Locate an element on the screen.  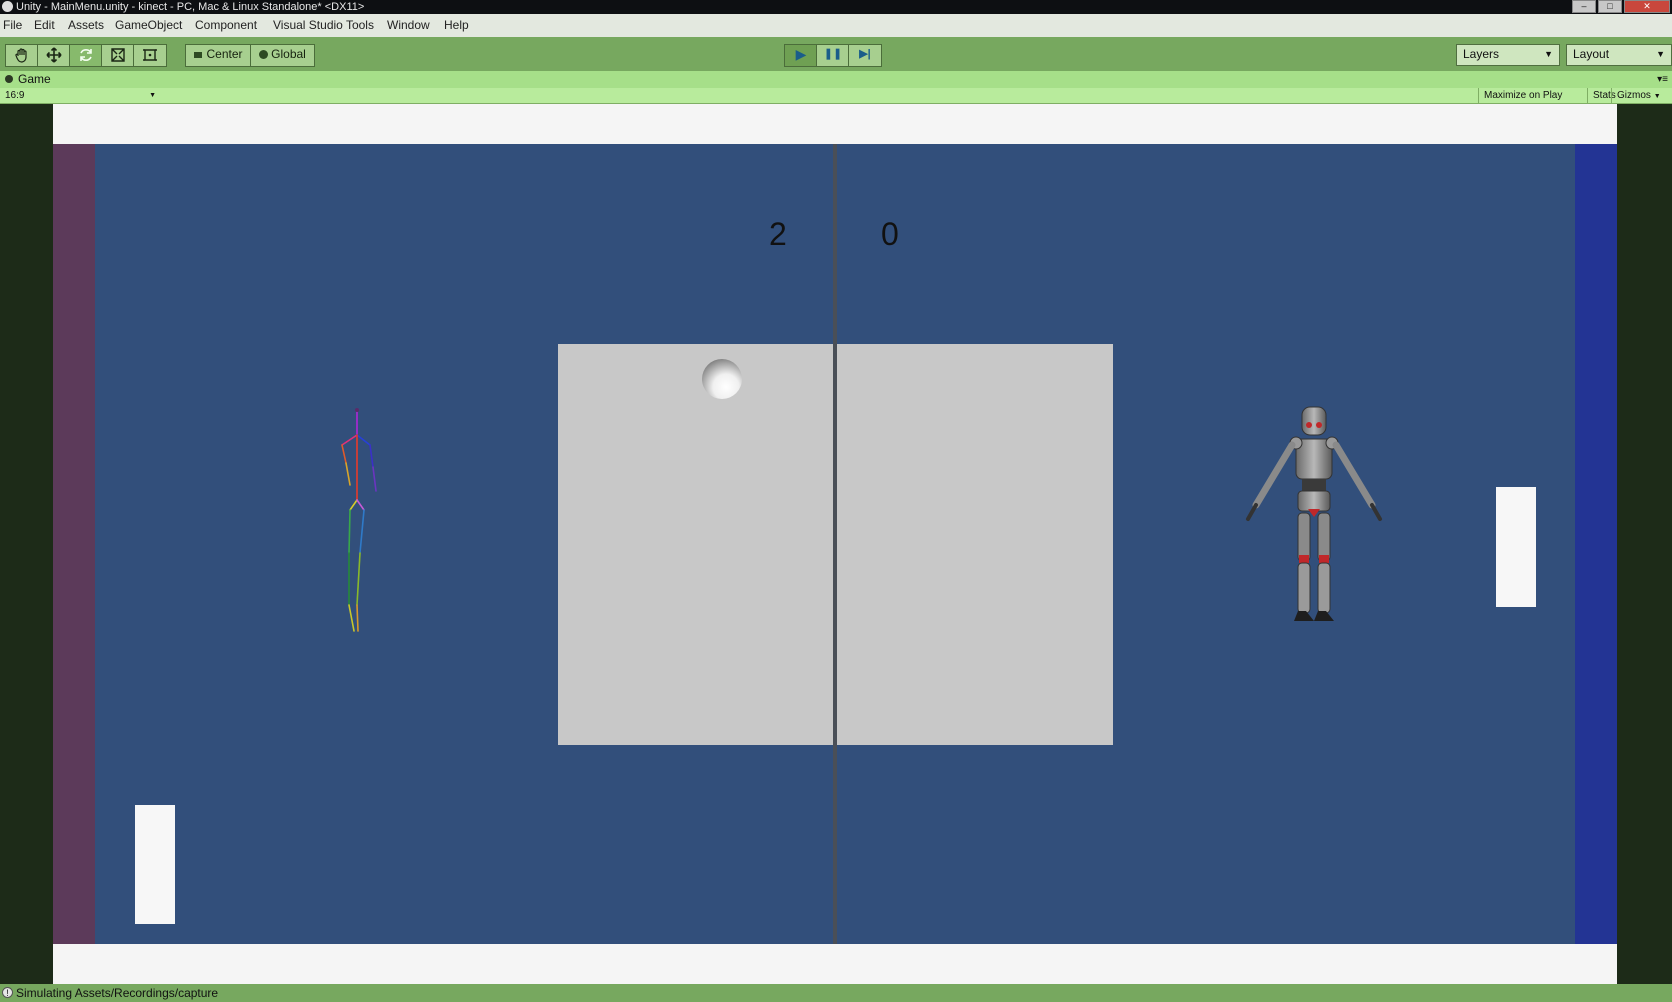
main-toolbar: Center Global ▶ ❚❚ ▶| Layers ▼ Layout ▼ is located at coordinates (836, 54).